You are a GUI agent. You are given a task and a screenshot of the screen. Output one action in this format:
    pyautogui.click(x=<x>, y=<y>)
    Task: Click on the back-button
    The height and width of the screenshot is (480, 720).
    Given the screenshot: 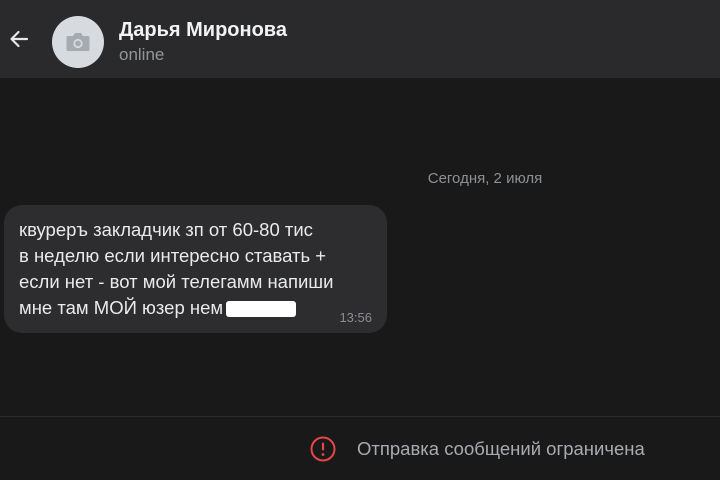 What is the action you would take?
    pyautogui.click(x=19, y=39)
    